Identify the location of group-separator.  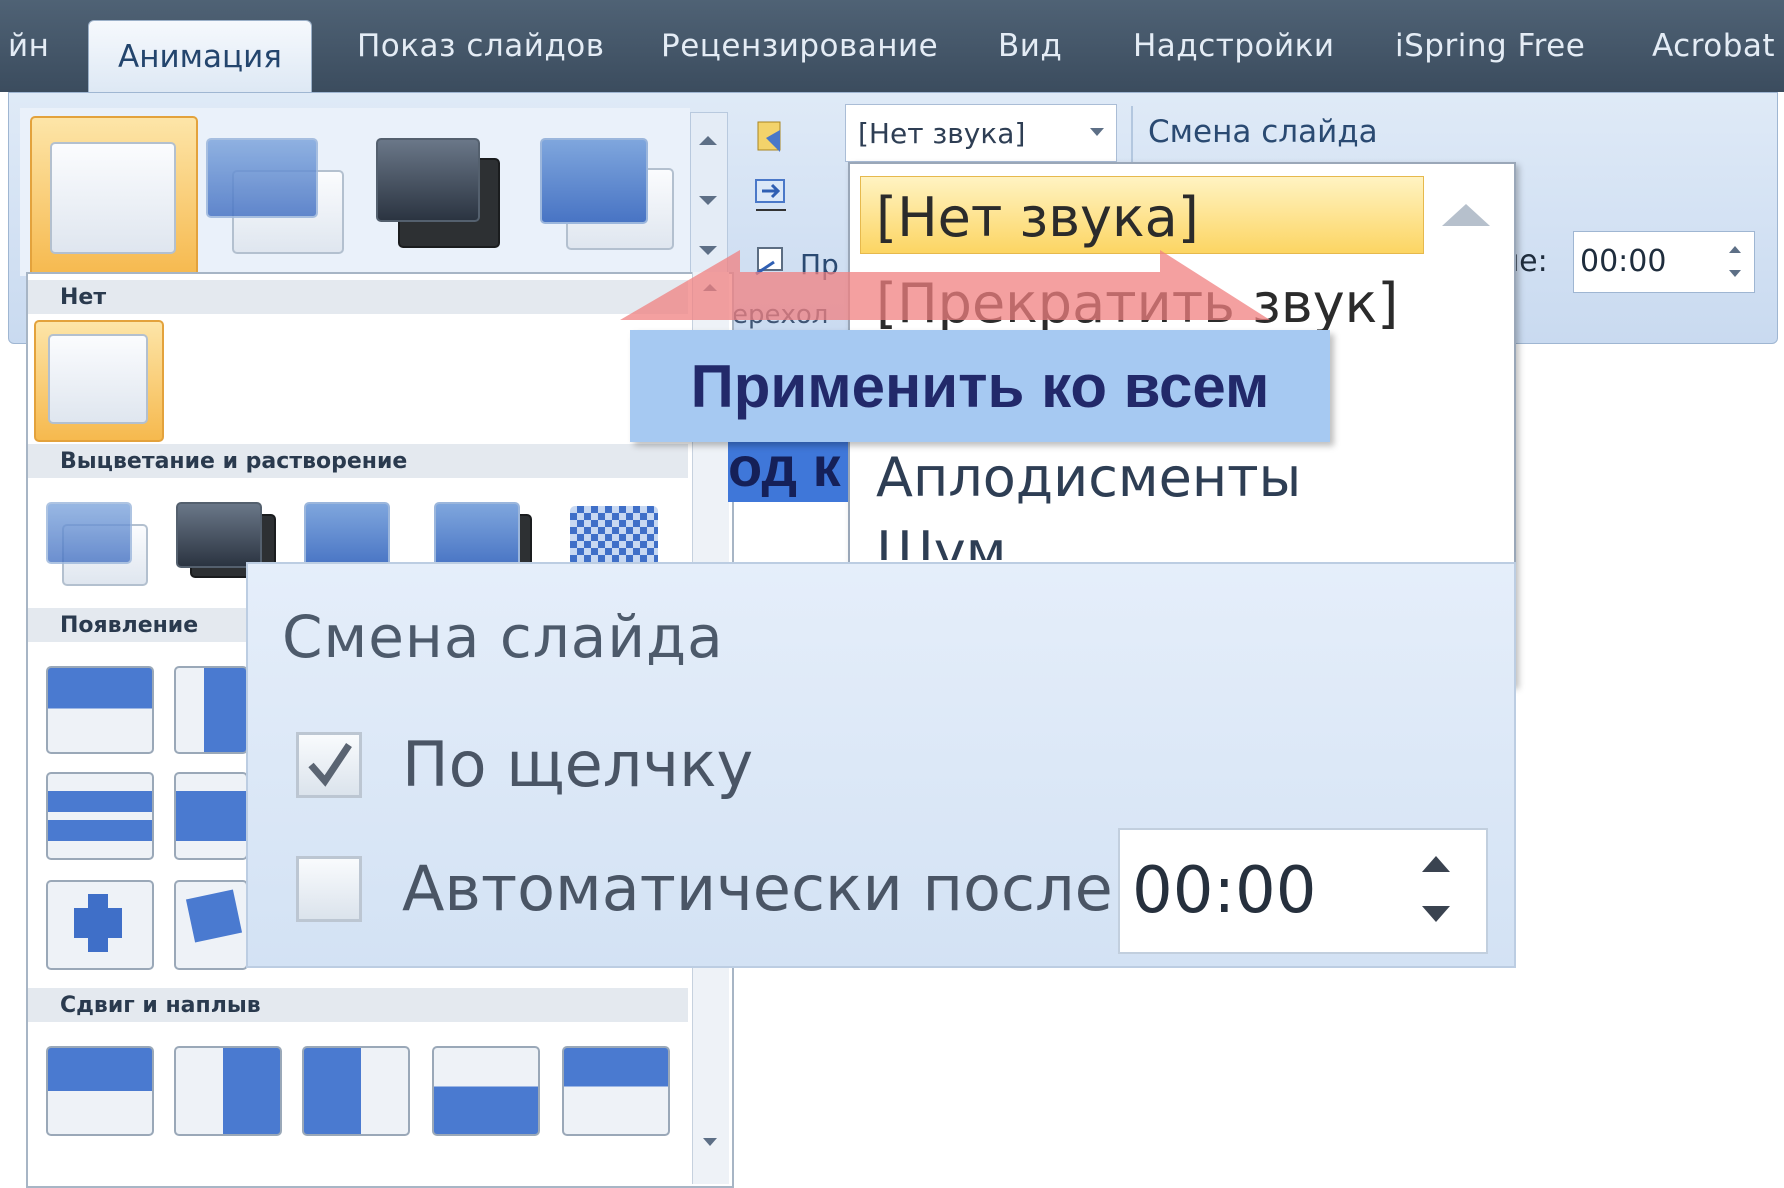
(1132, 136).